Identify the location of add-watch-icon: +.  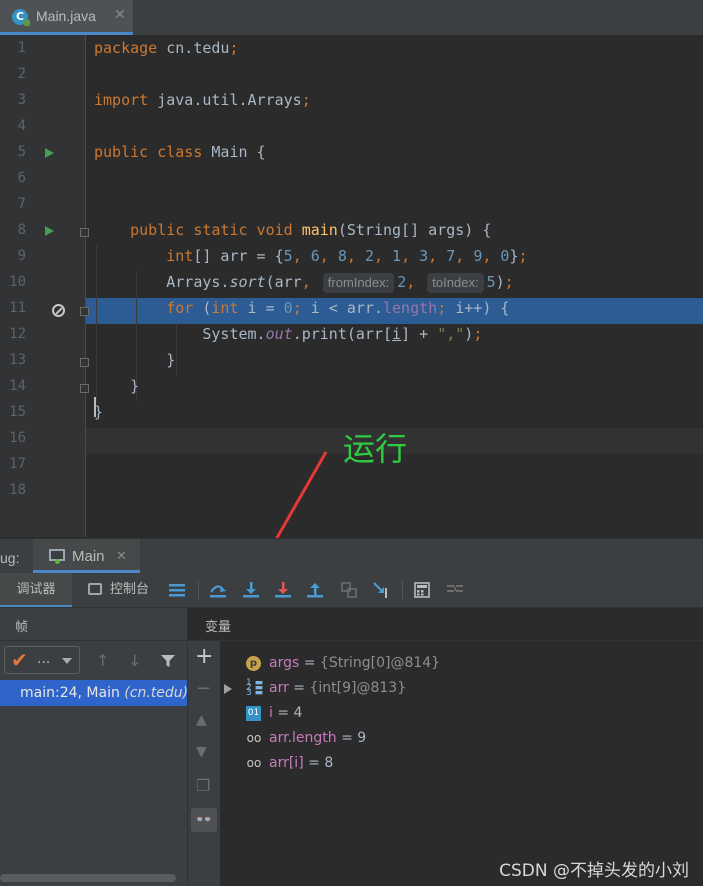
(204, 656).